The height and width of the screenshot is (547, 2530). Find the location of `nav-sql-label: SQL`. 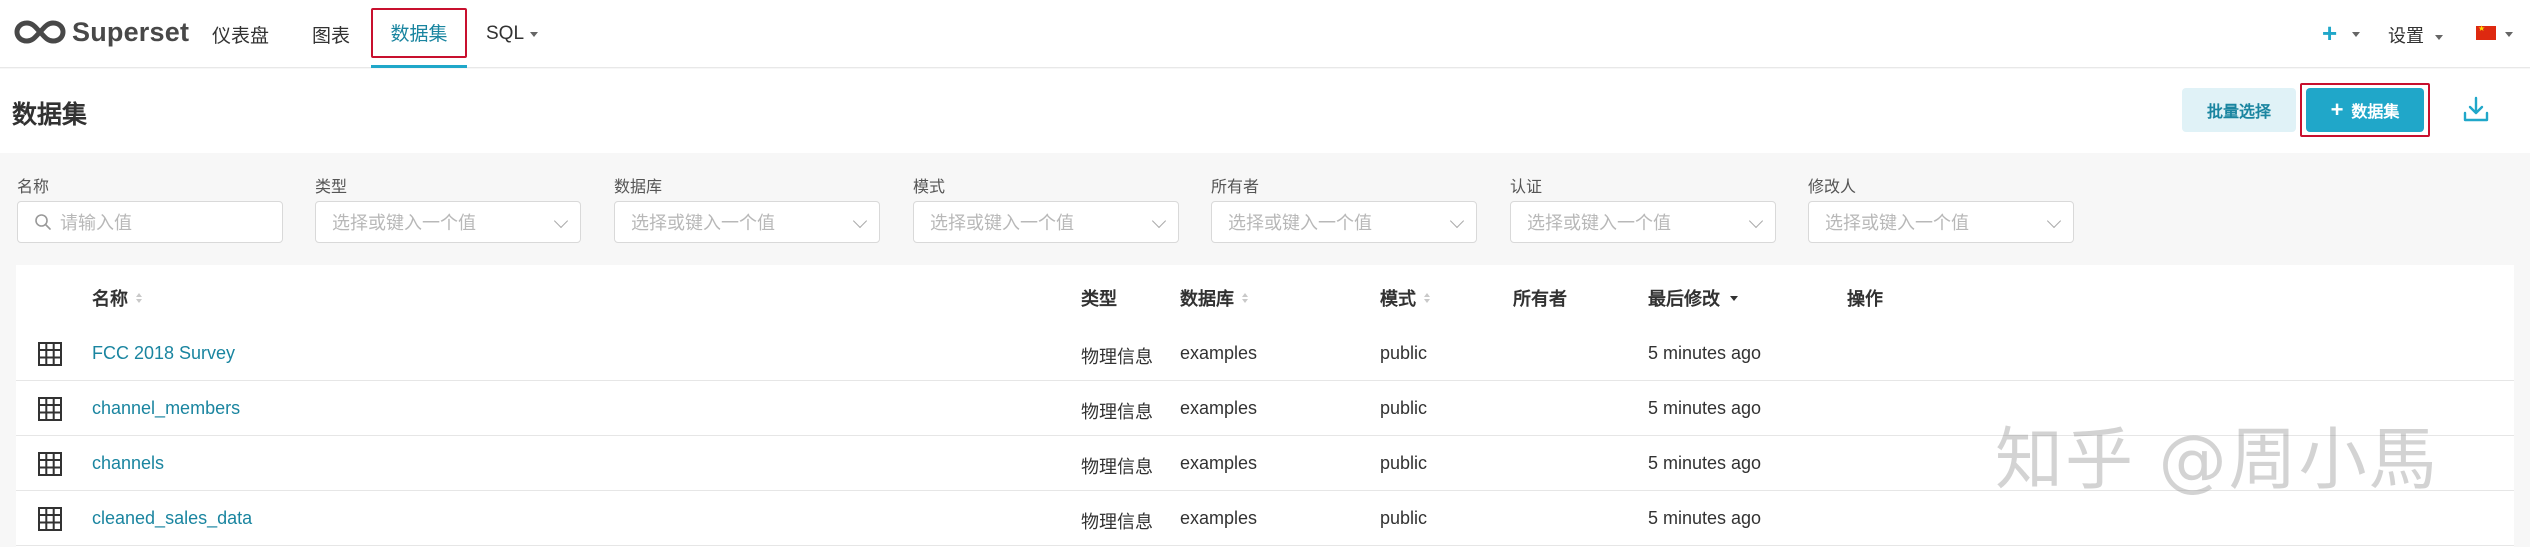

nav-sql-label: SQL is located at coordinates (505, 33).